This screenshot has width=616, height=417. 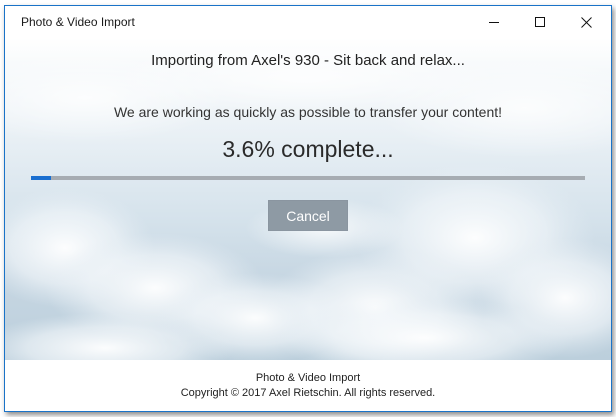 I want to click on progress-bar, so click(x=308, y=178).